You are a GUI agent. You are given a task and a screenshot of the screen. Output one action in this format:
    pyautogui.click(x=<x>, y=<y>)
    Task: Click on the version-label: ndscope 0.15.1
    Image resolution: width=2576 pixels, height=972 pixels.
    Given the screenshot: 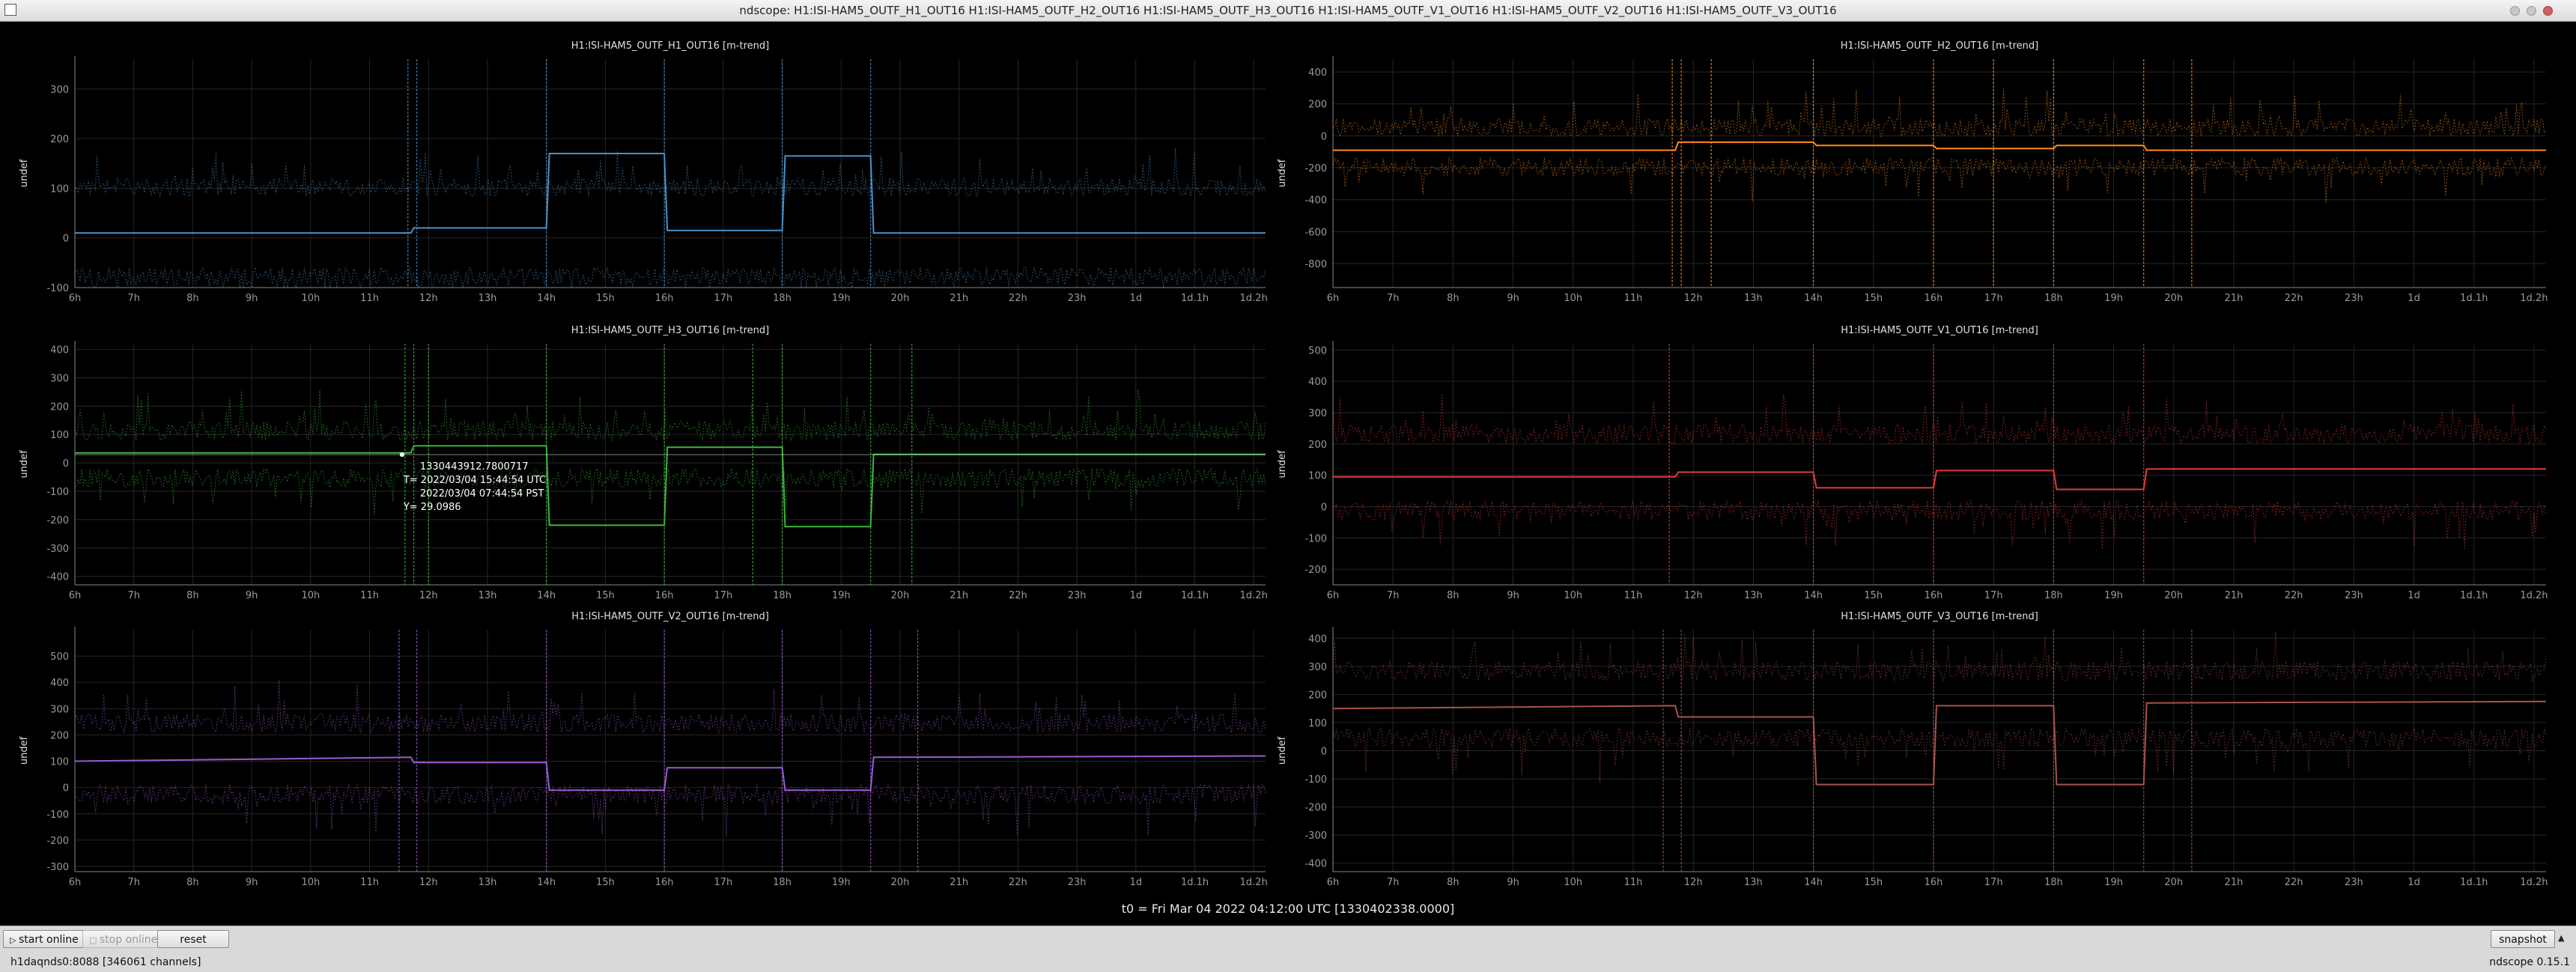 What is the action you would take?
    pyautogui.click(x=2529, y=962)
    